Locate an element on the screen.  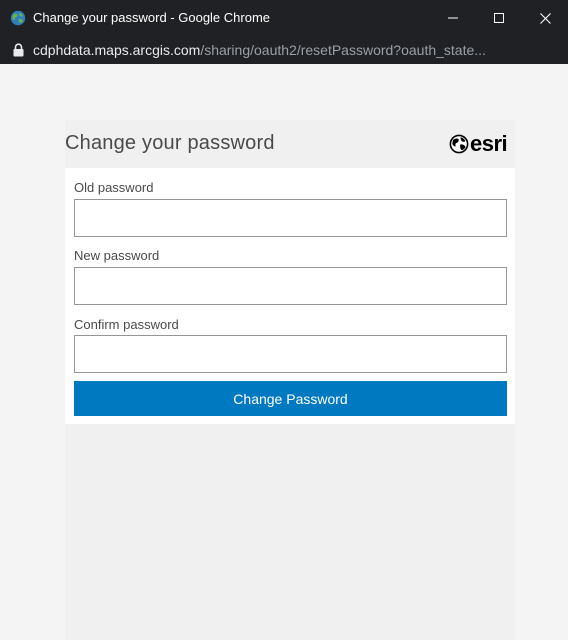
minimize-icon is located at coordinates (453, 18).